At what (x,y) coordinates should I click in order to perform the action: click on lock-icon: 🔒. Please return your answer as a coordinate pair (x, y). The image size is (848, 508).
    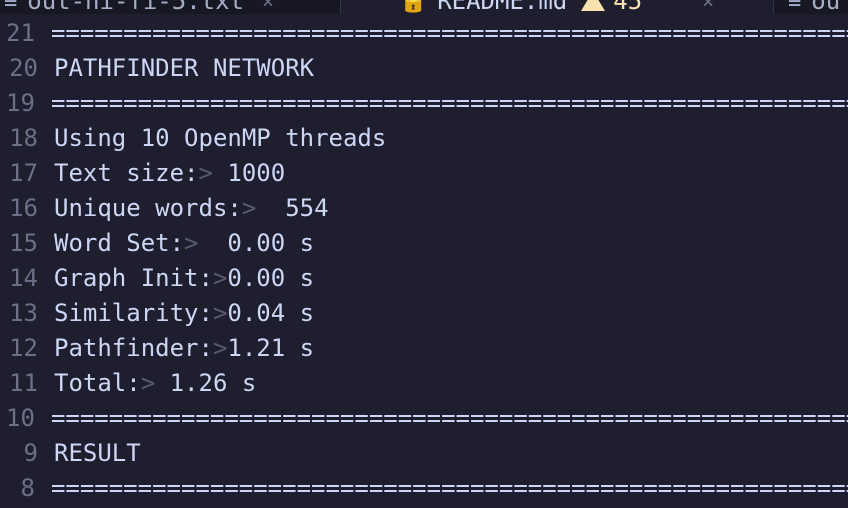
    Looking at the image, I should click on (413, 7).